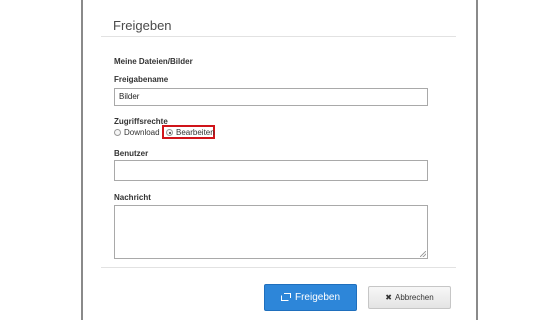 Image resolution: width=540 pixels, height=320 pixels. I want to click on message-label: Nachricht, so click(132, 197).